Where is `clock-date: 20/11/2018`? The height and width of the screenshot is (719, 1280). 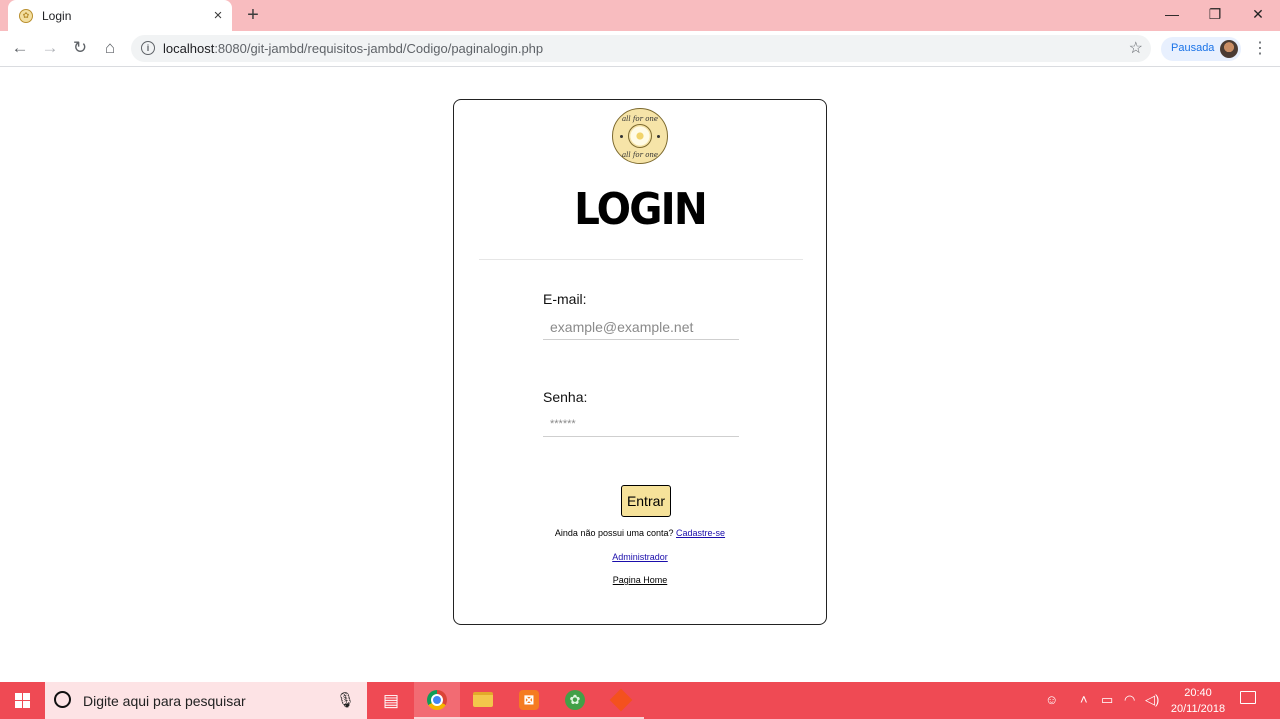
clock-date: 20/11/2018 is located at coordinates (1198, 709).